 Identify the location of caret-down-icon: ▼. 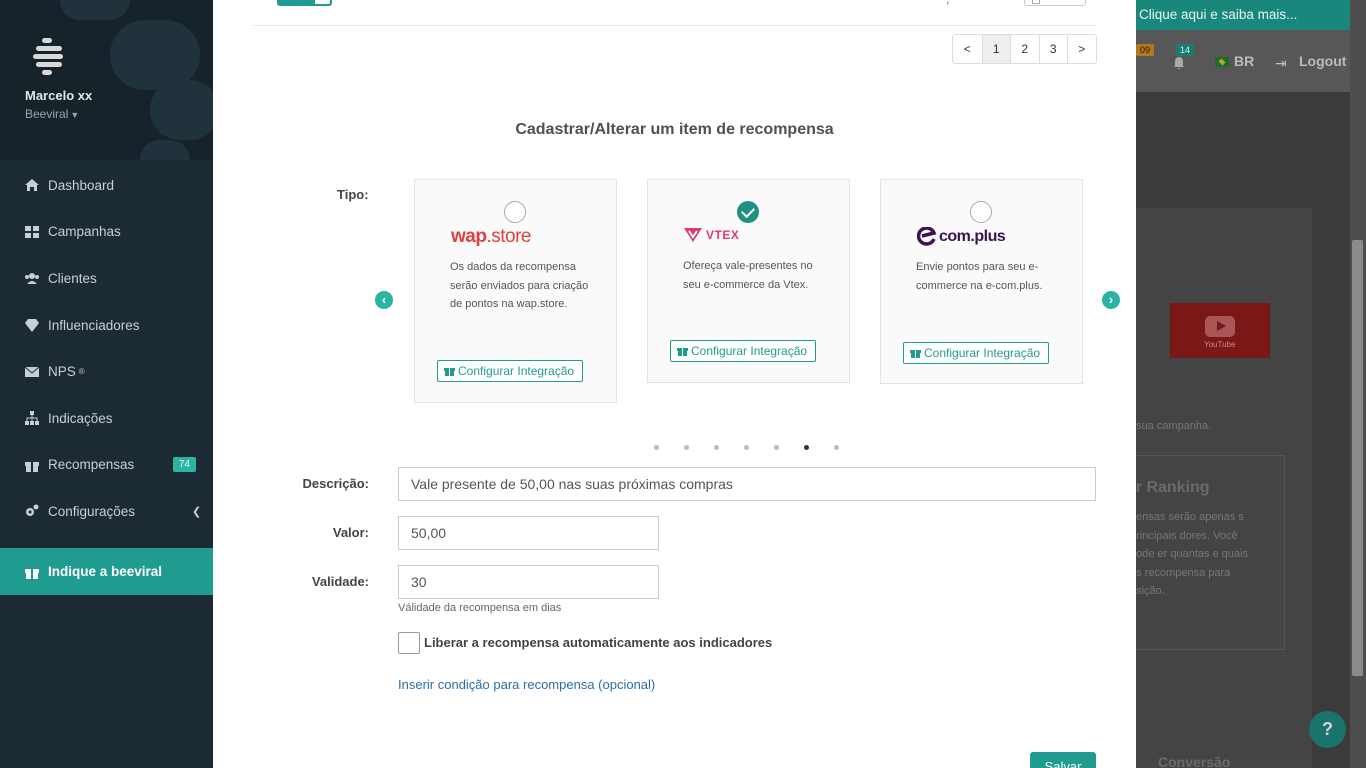
(75, 115).